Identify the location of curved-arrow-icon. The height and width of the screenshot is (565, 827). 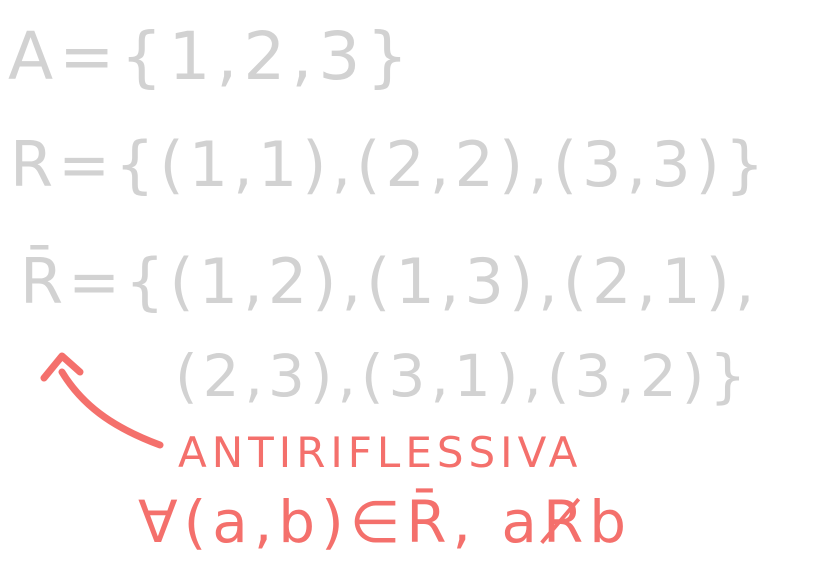
(102, 400).